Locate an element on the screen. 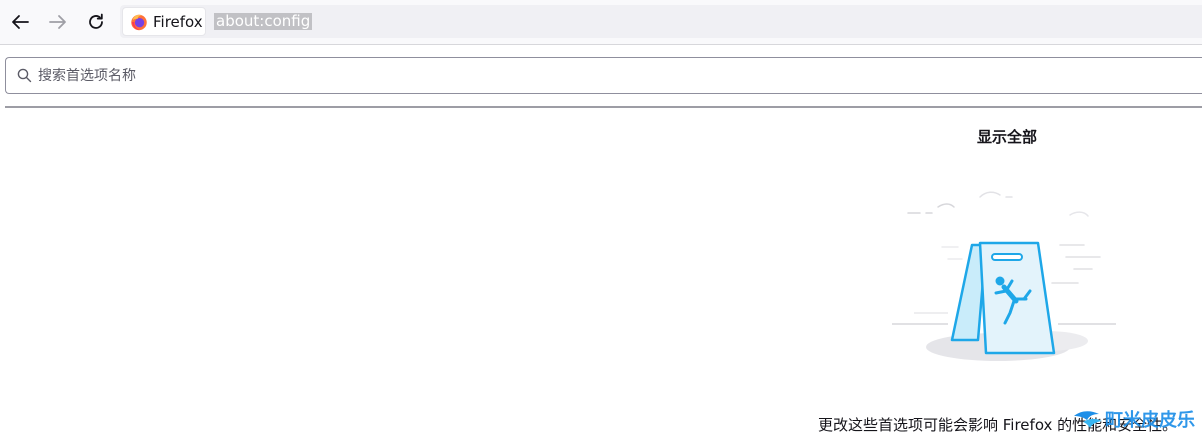  divider is located at coordinates (603, 107).